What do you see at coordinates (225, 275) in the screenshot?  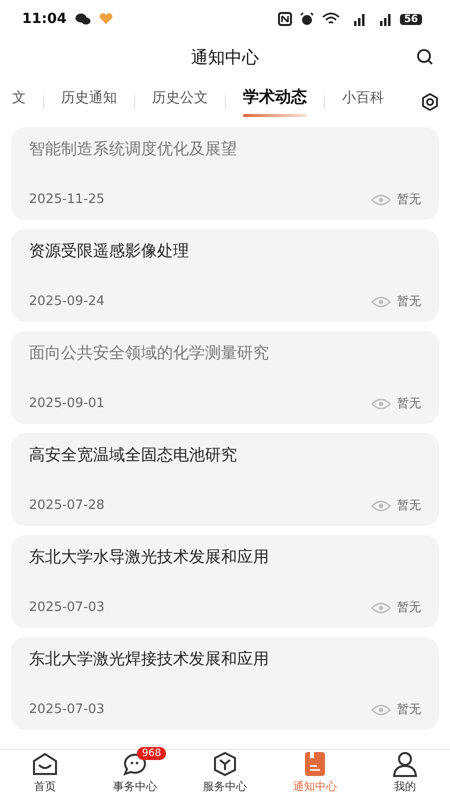 I see `article-card: 资源受限遥感影像处理 2025-09-24 暂无` at bounding box center [225, 275].